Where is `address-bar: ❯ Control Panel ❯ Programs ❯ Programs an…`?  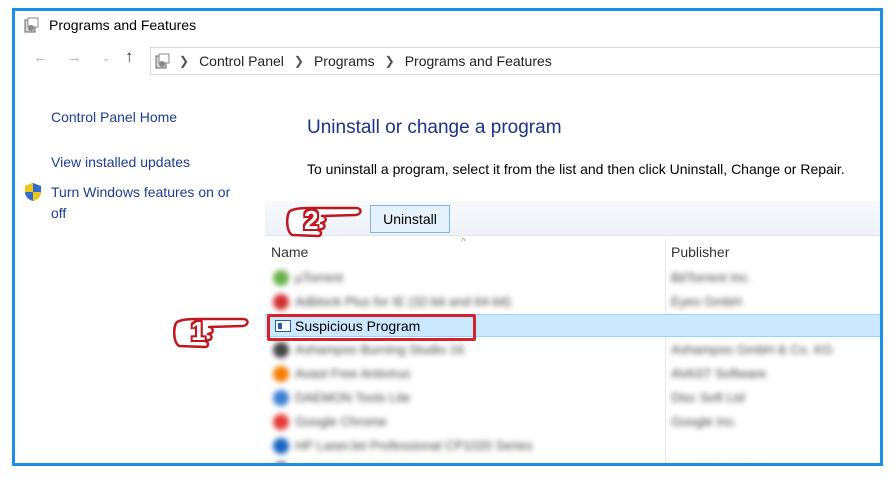
address-bar: ❯ Control Panel ❯ Programs ❯ Programs an… is located at coordinates (515, 61).